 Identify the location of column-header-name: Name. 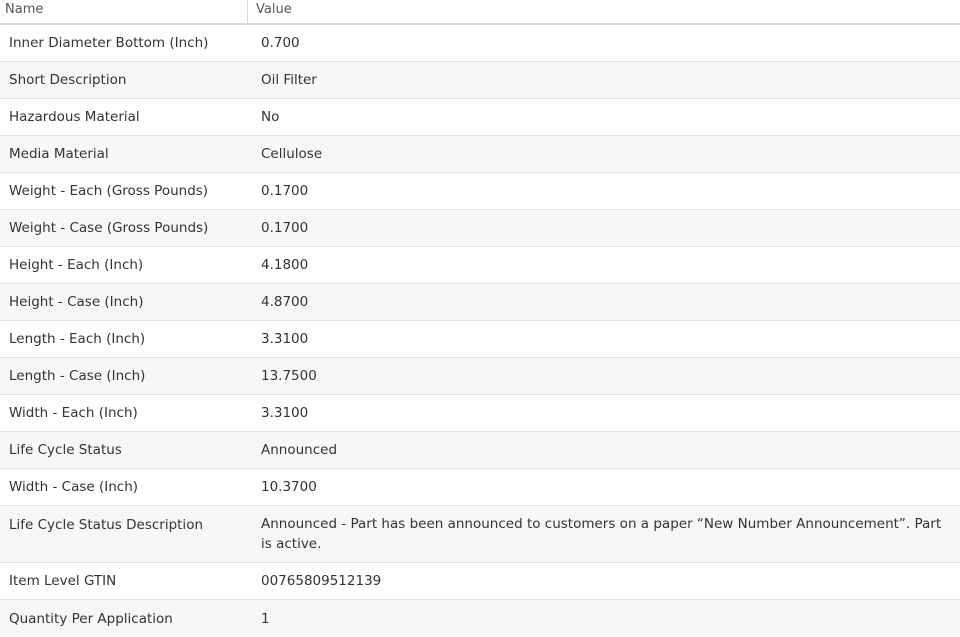
(124, 11).